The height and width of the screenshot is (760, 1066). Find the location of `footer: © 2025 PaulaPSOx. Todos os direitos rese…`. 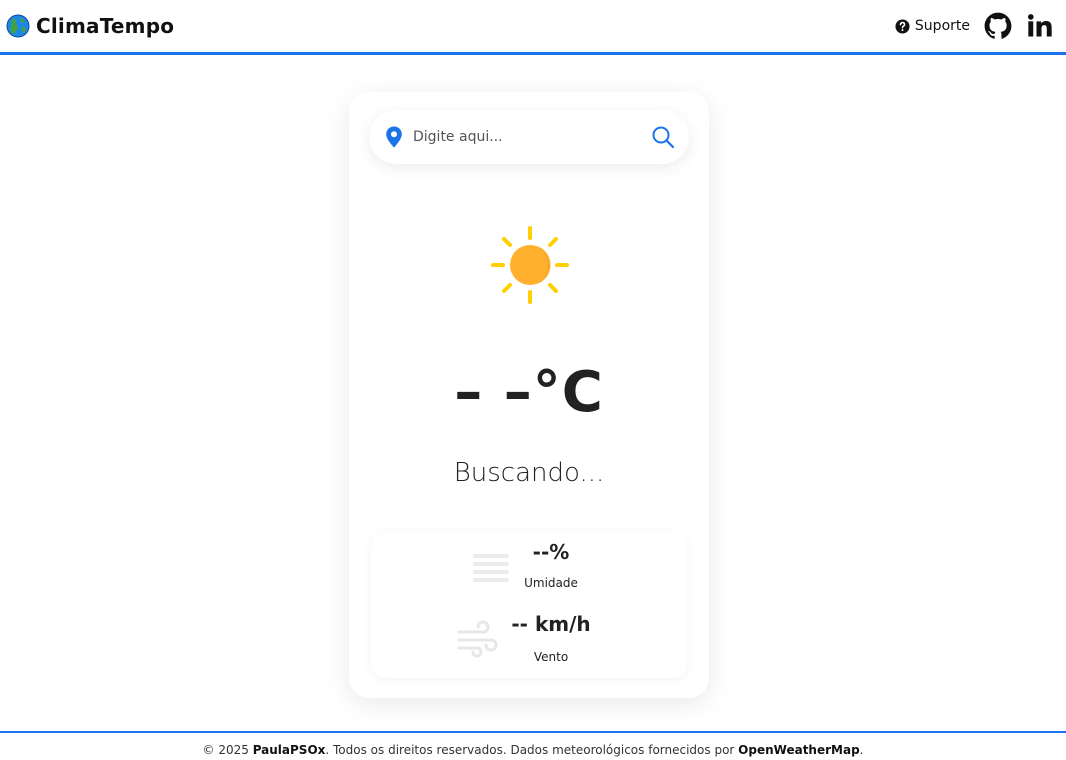

footer: © 2025 PaulaPSOx. Todos os direitos rese… is located at coordinates (533, 745).